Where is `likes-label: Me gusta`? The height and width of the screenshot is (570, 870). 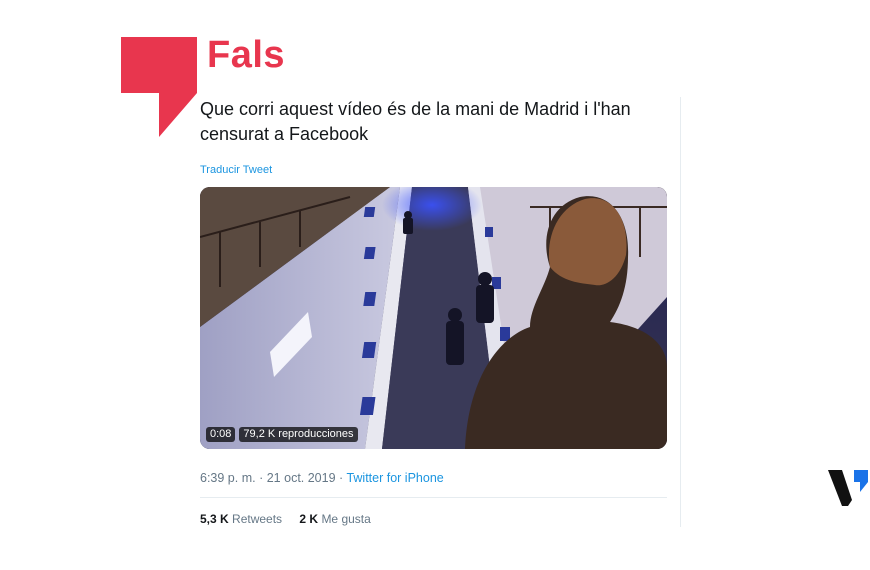 likes-label: Me gusta is located at coordinates (346, 519).